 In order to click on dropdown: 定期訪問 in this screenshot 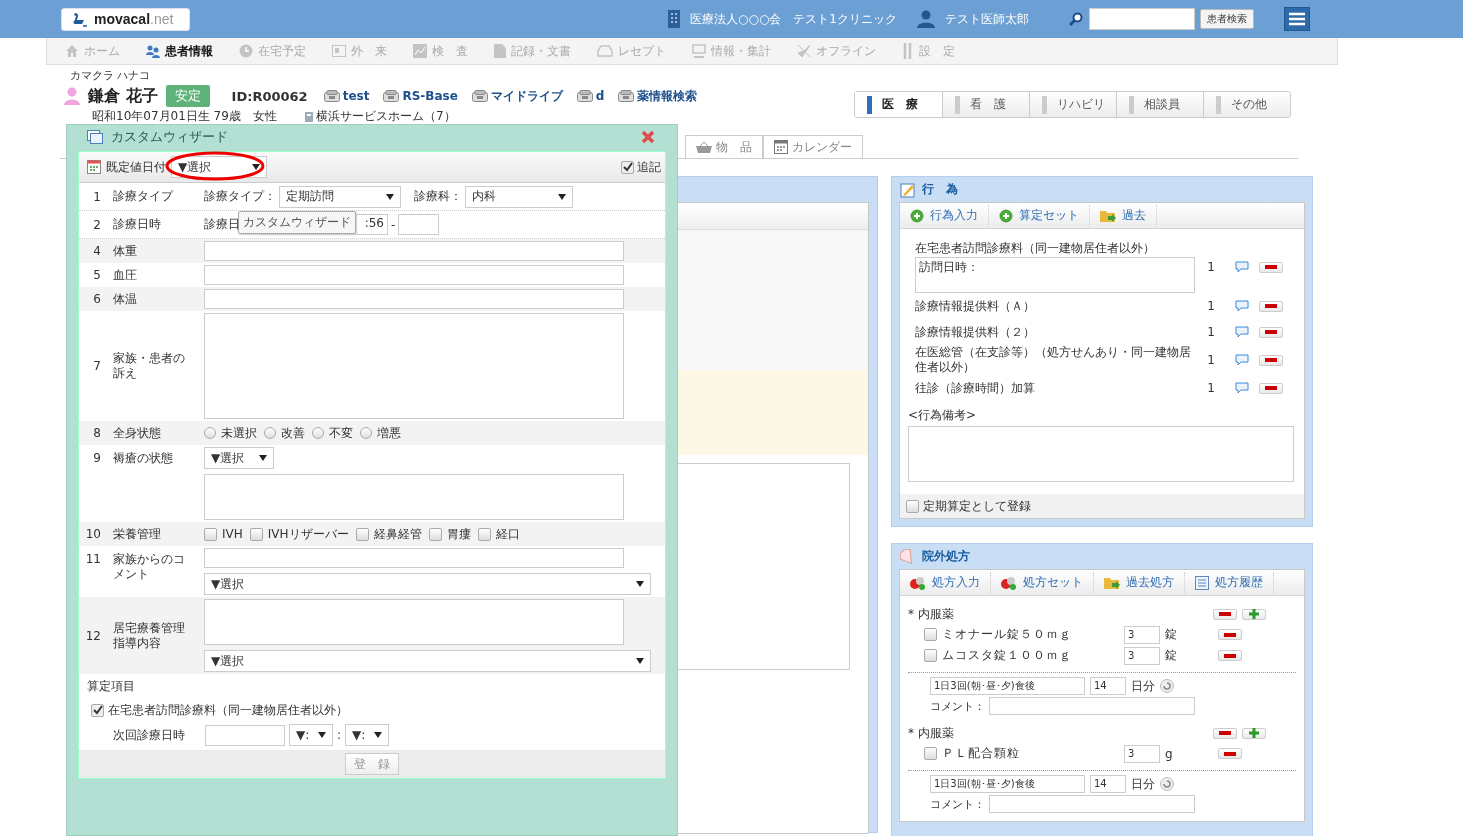, I will do `click(340, 196)`.